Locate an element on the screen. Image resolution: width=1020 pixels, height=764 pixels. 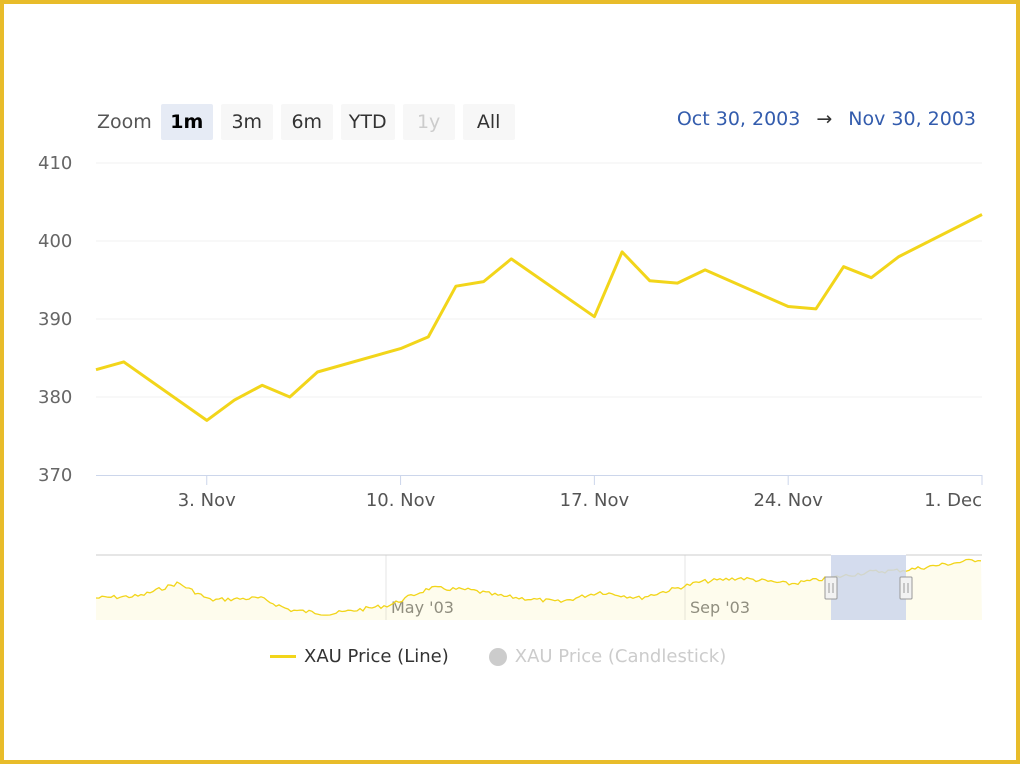
navigator-left-handle is located at coordinates (831, 588).